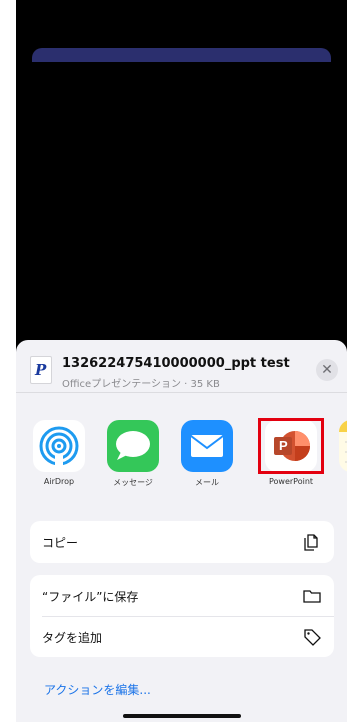 The width and height of the screenshot is (347, 722). Describe the element at coordinates (182, 637) in the screenshot. I see `add-tag-action: タグを追加` at that location.